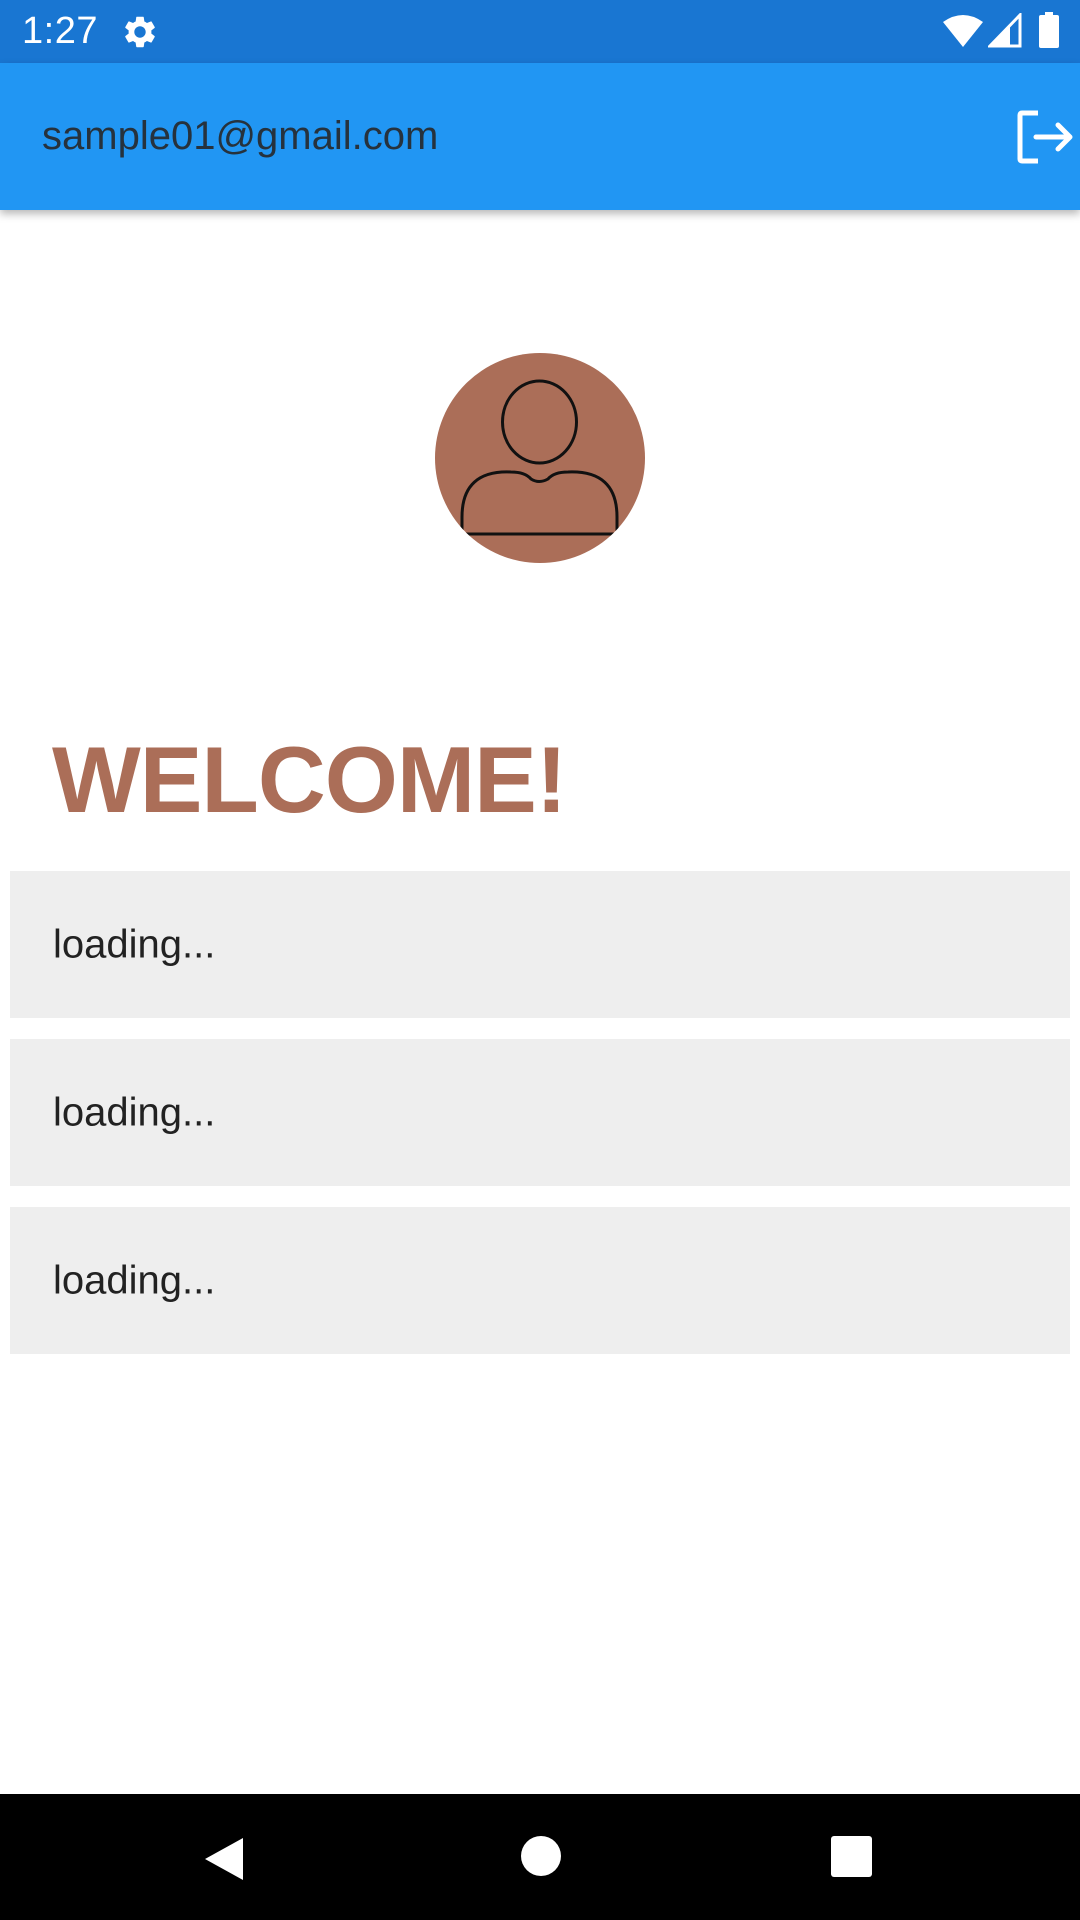 This screenshot has height=1920, width=1080. Describe the element at coordinates (309, 779) in the screenshot. I see `welcome-heading: WELCOME!` at that location.